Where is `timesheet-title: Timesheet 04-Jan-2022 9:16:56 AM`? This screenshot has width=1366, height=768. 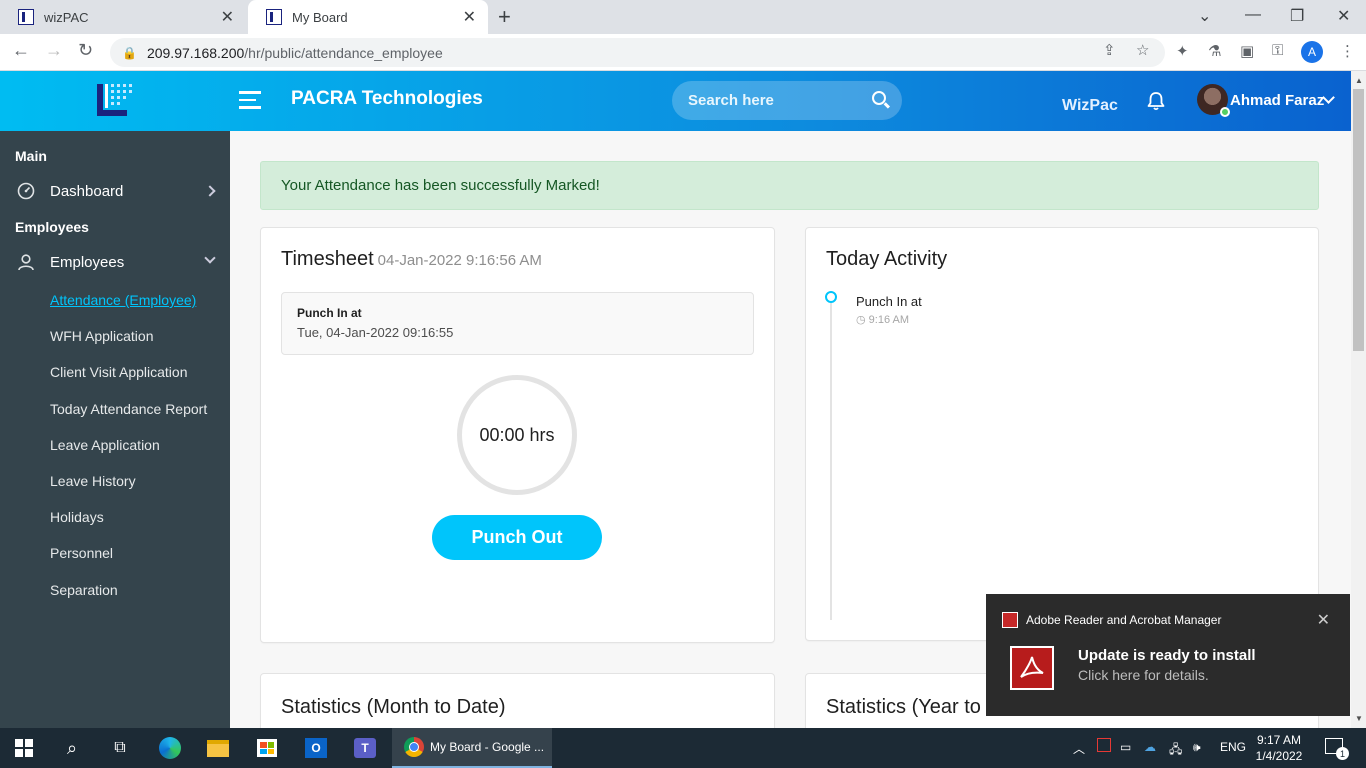 timesheet-title: Timesheet 04-Jan-2022 9:16:56 AM is located at coordinates (411, 259).